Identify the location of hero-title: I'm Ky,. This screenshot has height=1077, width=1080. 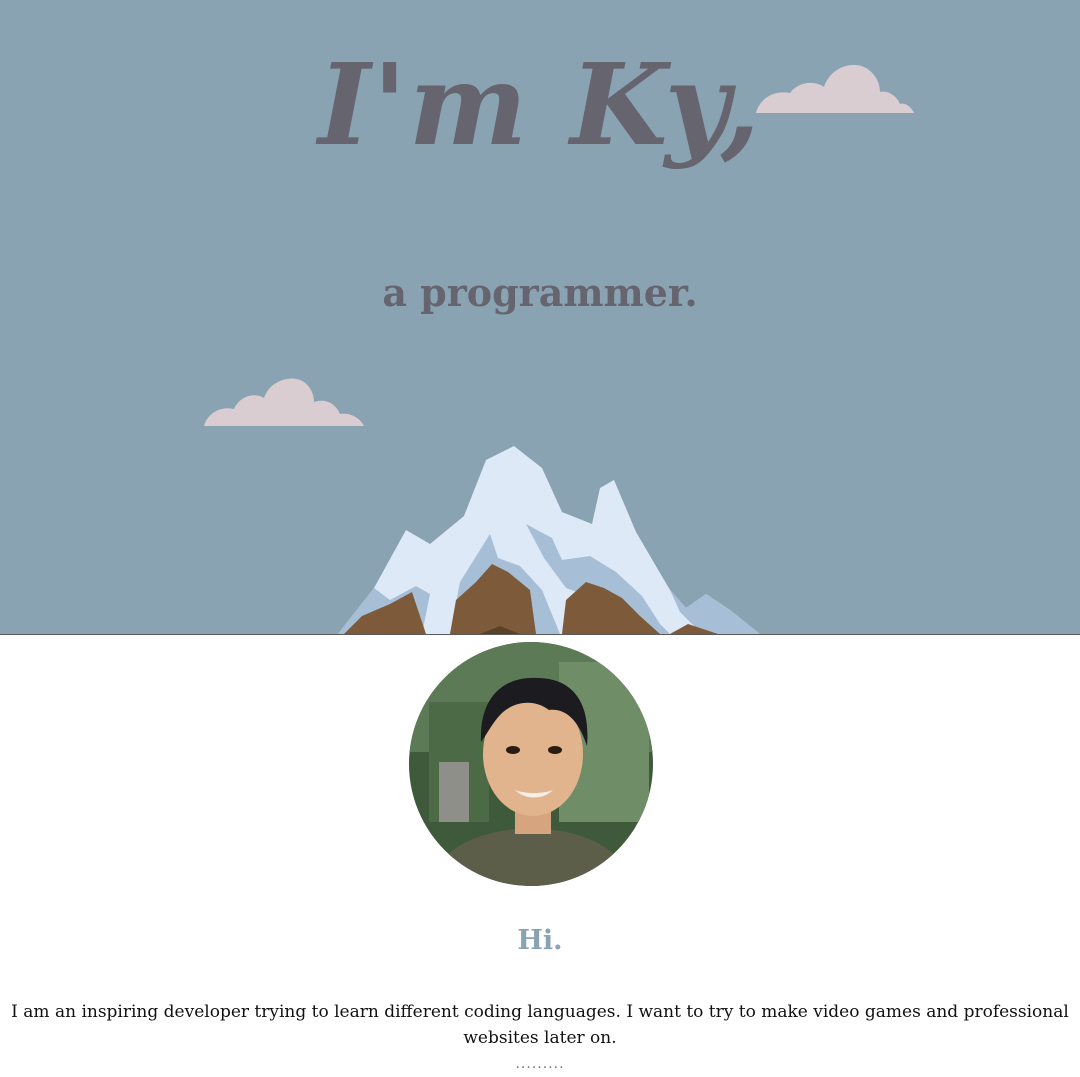
(540, 105).